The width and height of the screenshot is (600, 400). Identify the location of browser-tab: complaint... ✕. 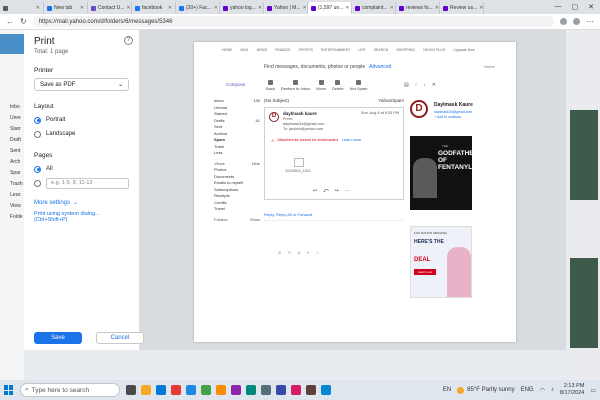
(374, 8).